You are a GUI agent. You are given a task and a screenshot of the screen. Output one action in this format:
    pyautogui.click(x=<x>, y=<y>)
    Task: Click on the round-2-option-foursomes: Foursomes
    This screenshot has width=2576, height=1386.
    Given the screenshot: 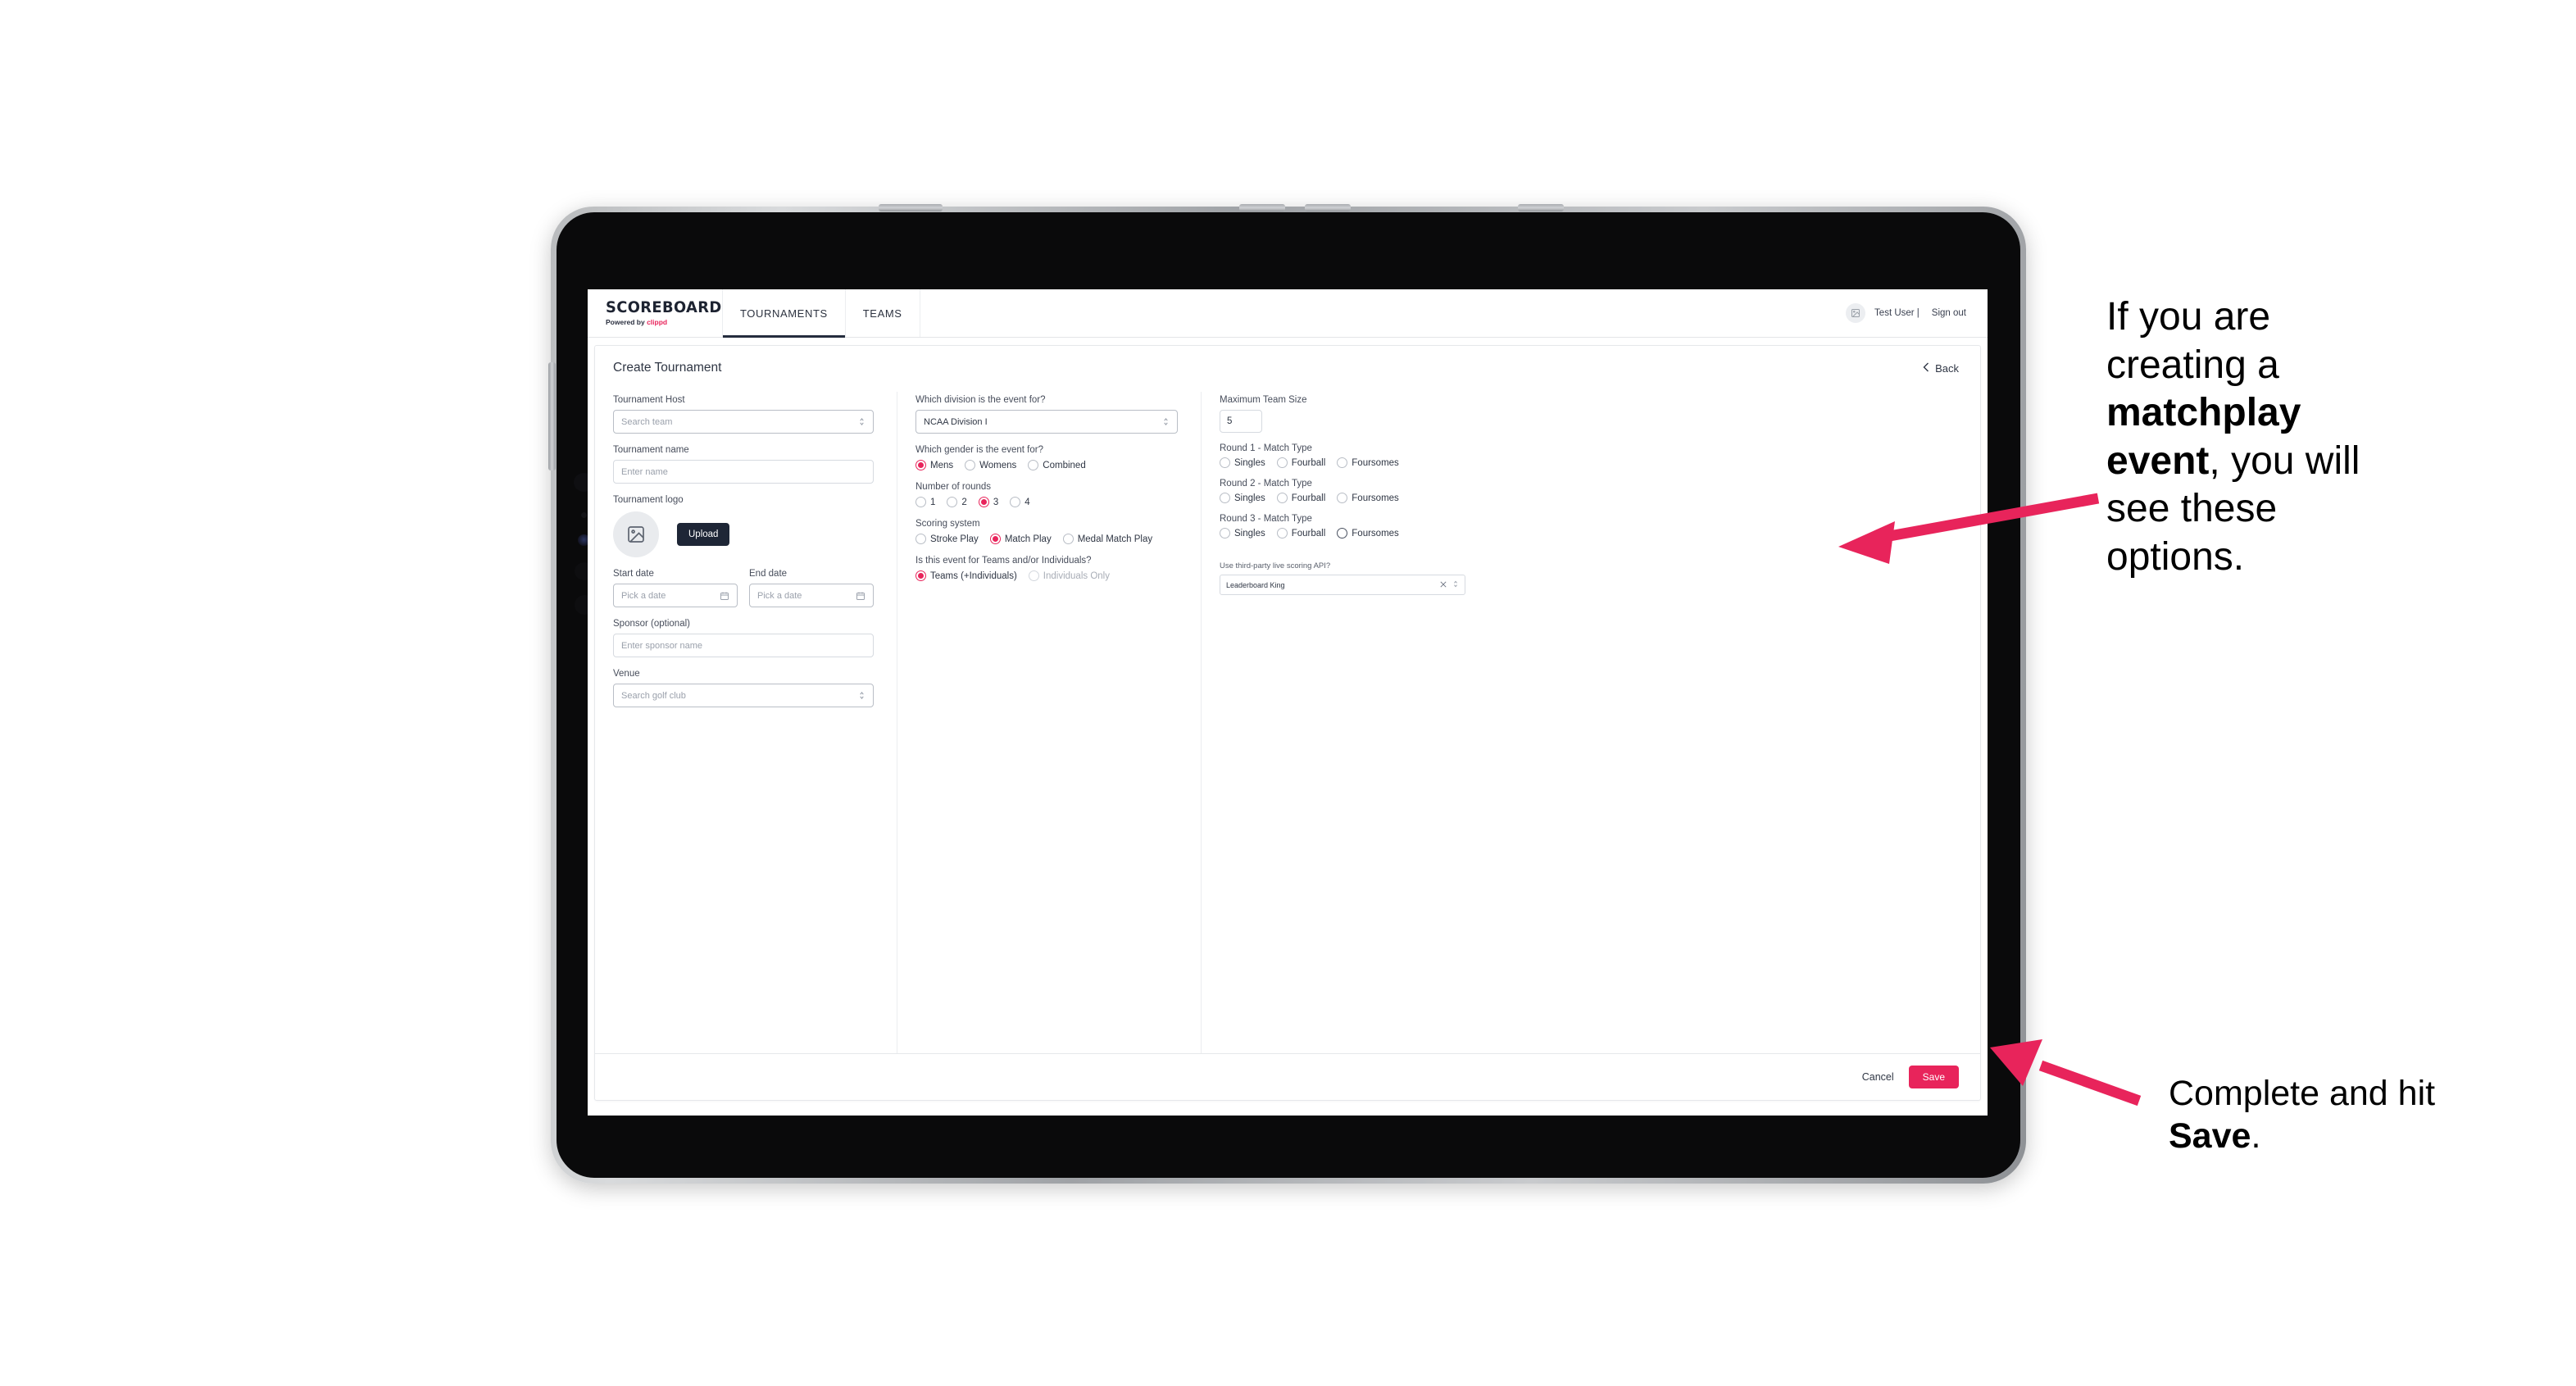 What is the action you would take?
    pyautogui.click(x=1368, y=498)
    